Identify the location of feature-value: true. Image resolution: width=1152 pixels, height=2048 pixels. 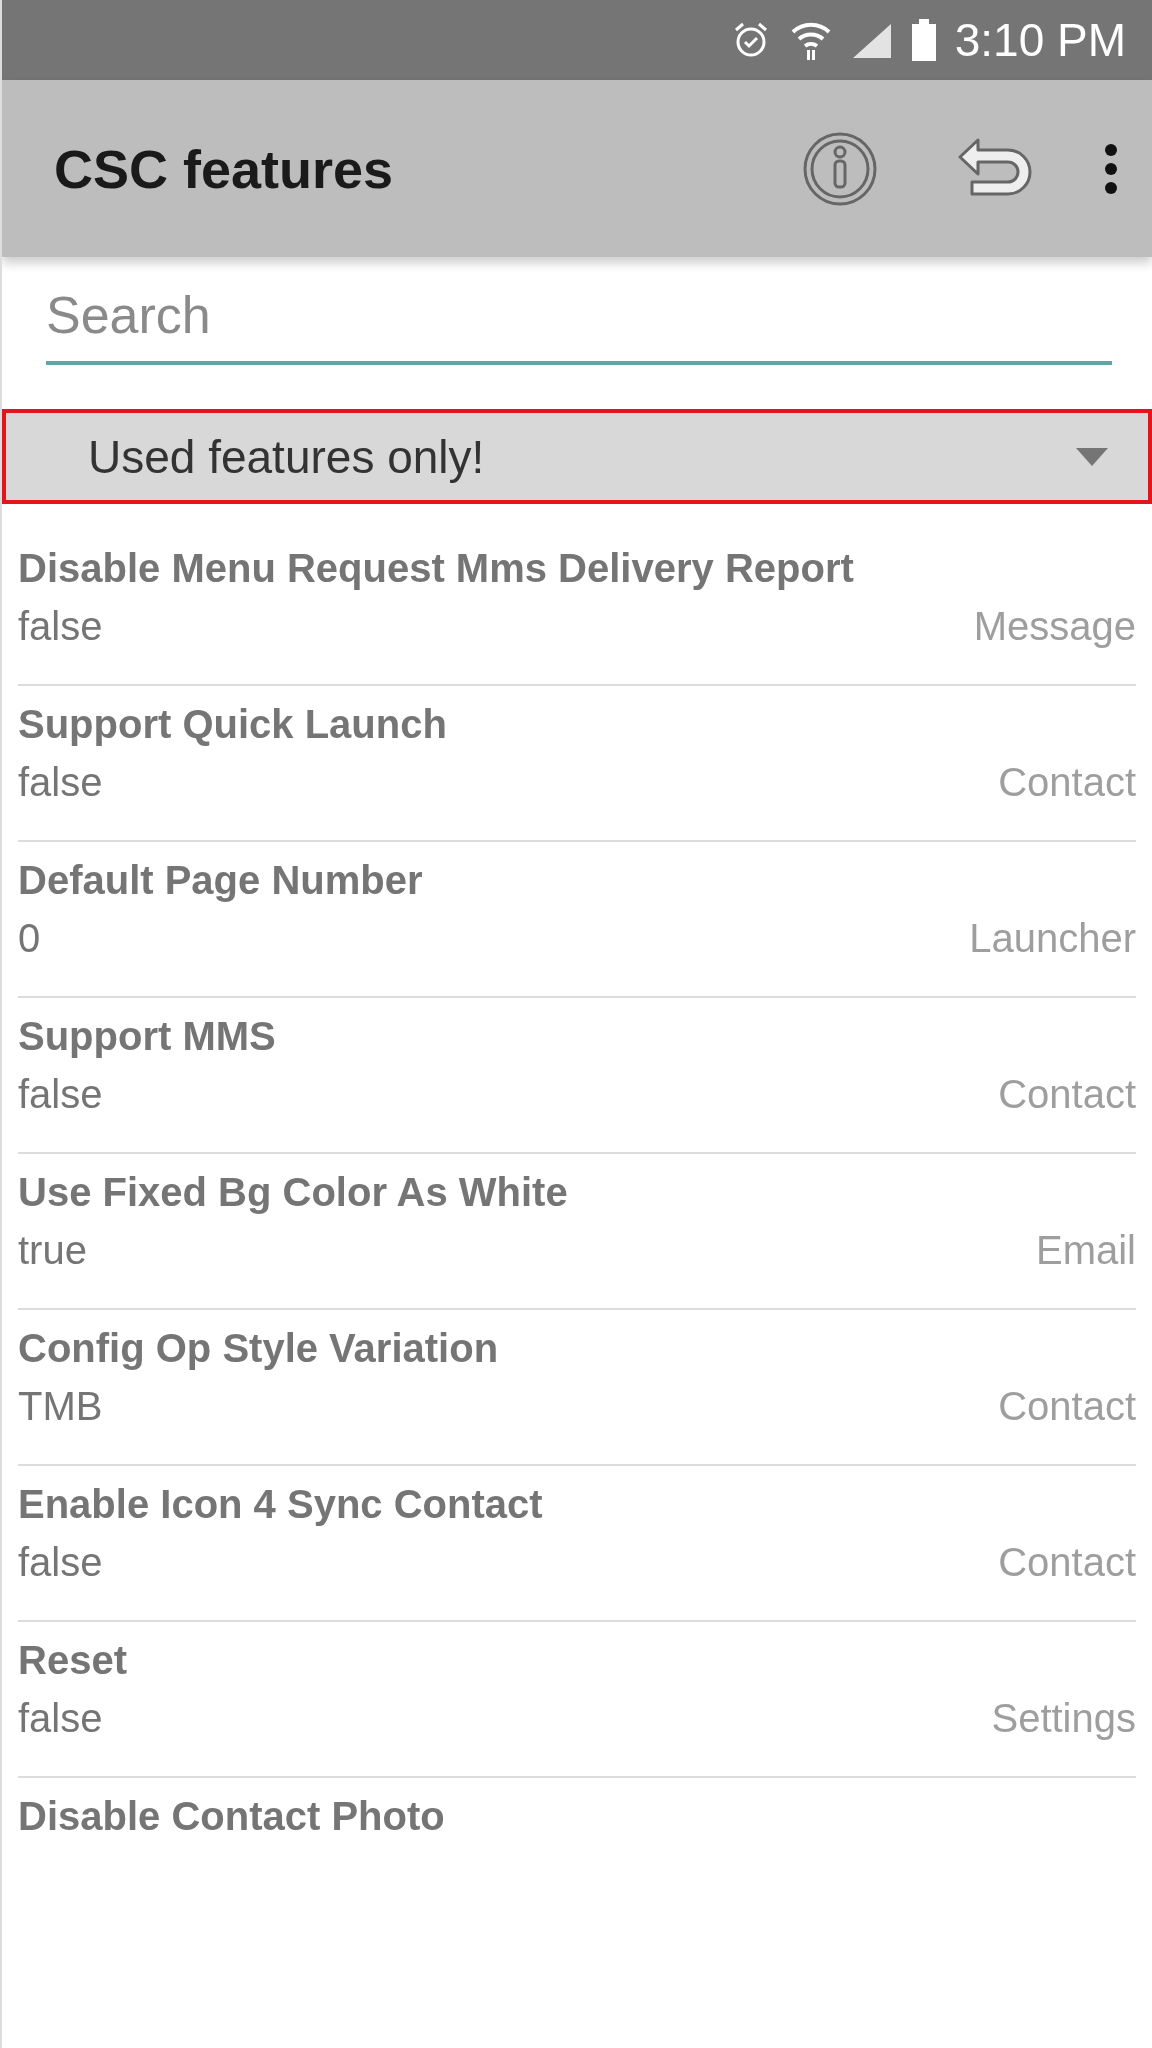
(52, 1250).